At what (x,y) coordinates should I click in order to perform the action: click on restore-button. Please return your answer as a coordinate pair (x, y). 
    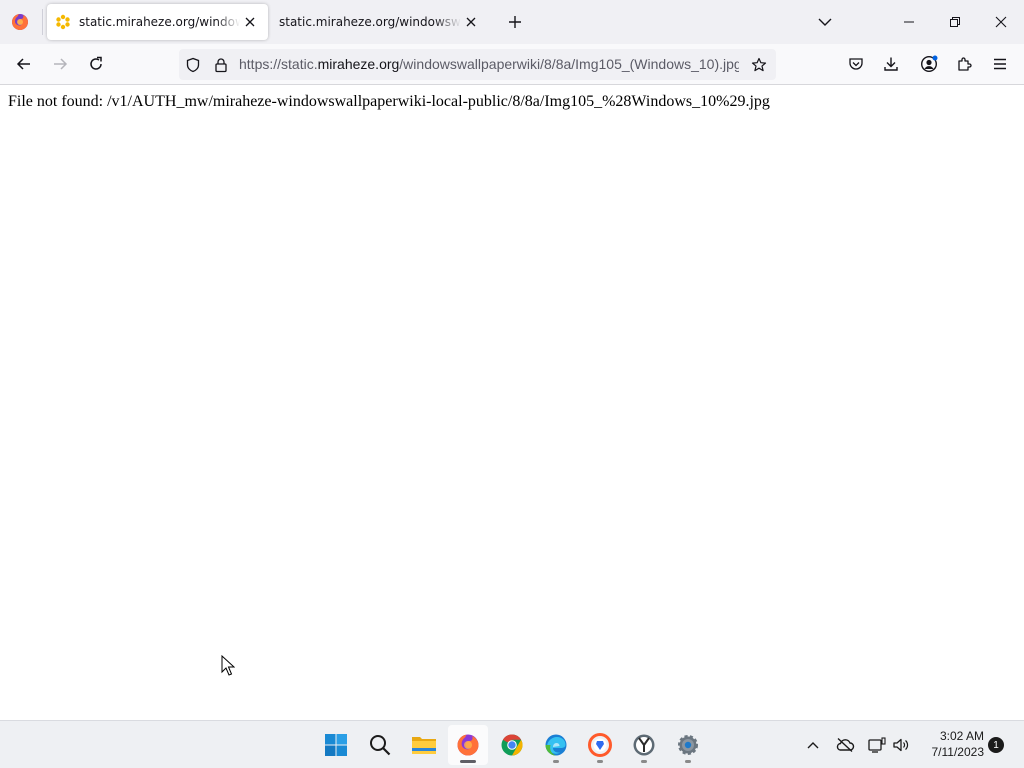
    Looking at the image, I should click on (955, 22).